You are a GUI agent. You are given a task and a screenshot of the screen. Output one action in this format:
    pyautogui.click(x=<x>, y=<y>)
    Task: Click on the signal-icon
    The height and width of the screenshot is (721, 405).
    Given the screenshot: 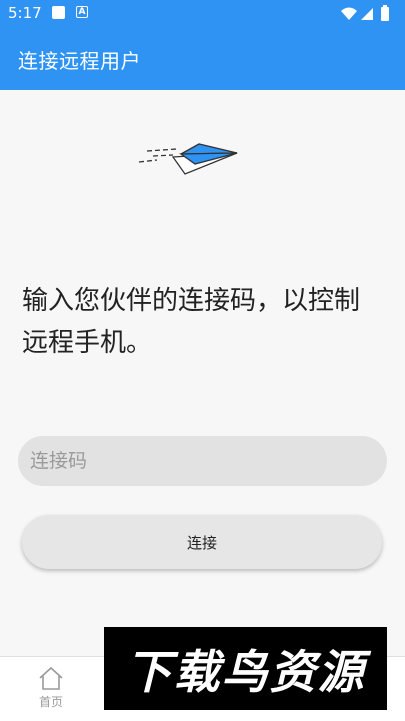 What is the action you would take?
    pyautogui.click(x=367, y=14)
    